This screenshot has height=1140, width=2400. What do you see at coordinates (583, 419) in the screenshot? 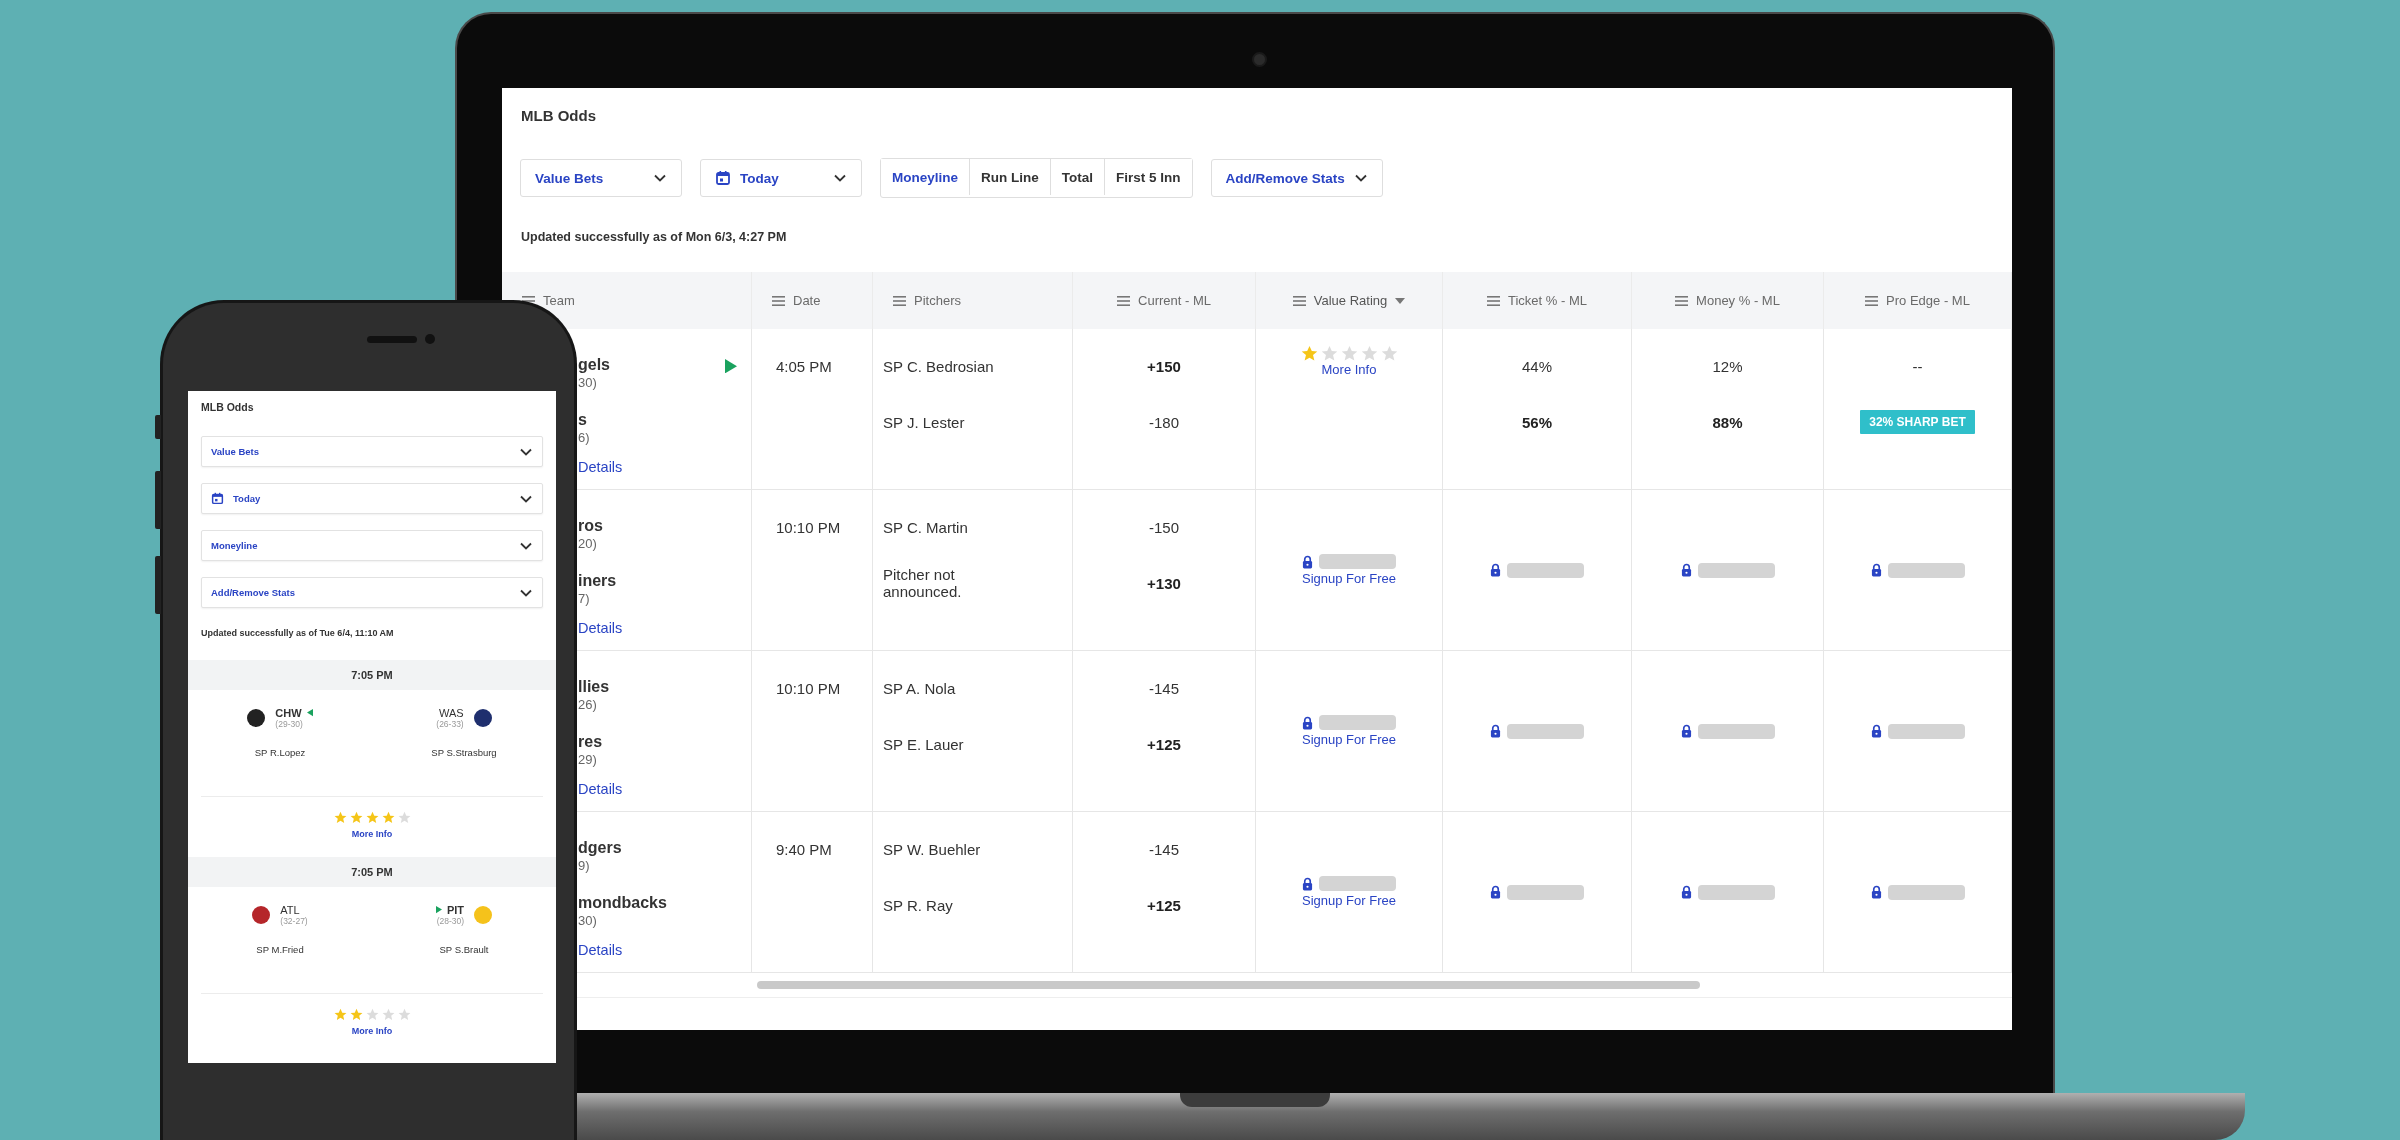
I see `team-name: s` at bounding box center [583, 419].